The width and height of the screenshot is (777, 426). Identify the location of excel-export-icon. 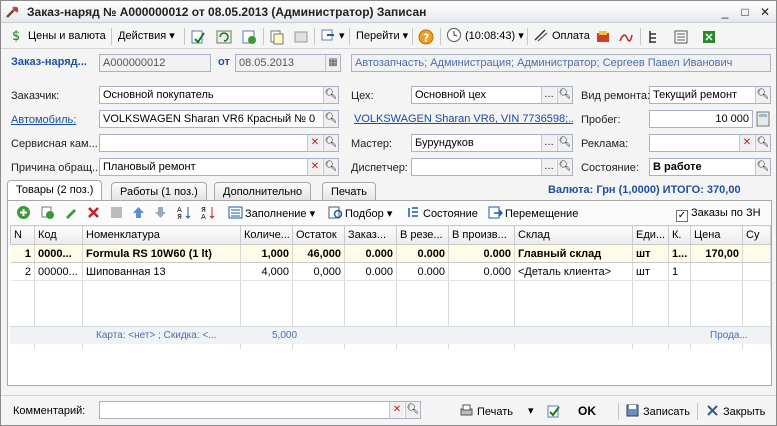
(709, 37).